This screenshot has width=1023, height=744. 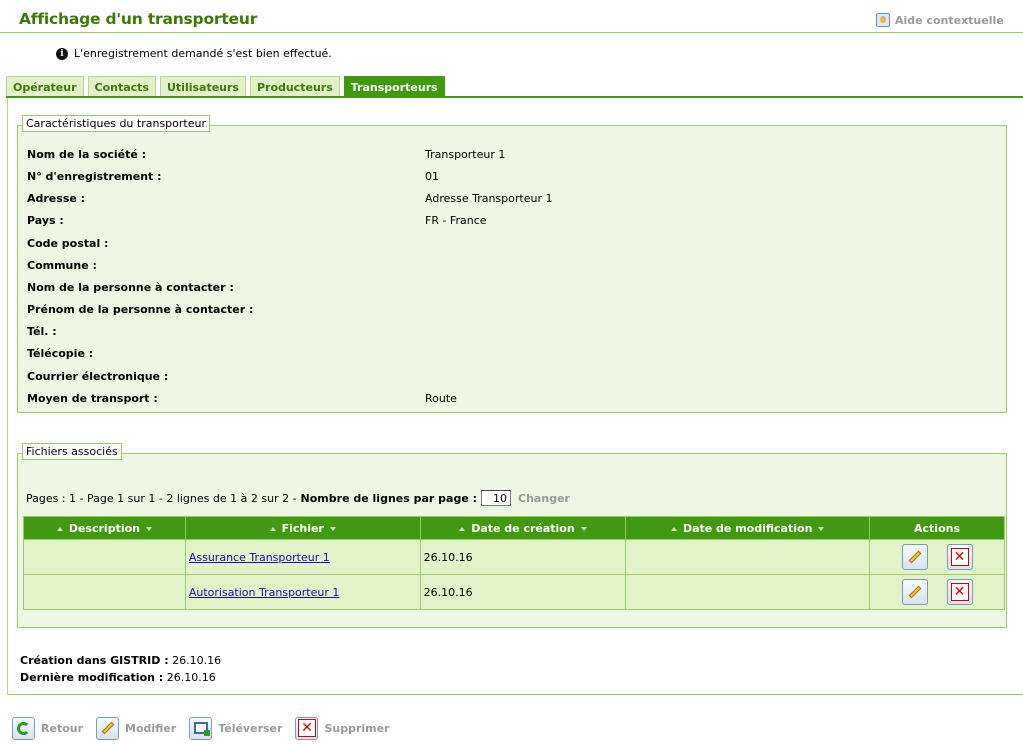 I want to click on help-link: Aide contextuelle, so click(x=940, y=20).